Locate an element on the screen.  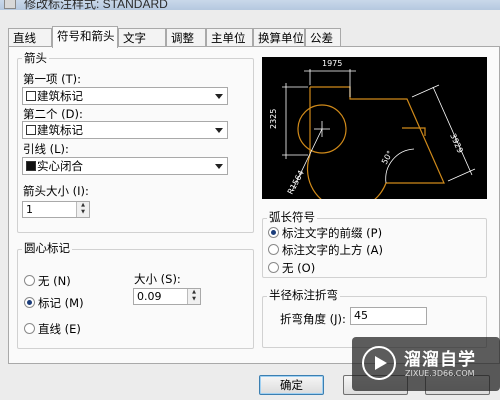
jog-angle-label: 折弯角度 (J): is located at coordinates (313, 319).